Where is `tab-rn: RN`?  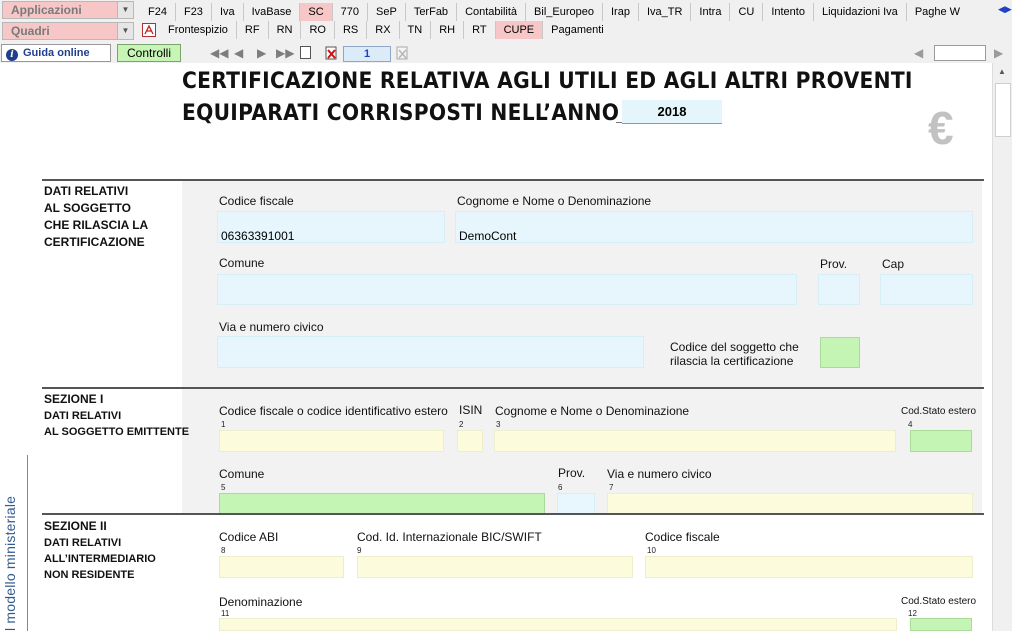
tab-rn: RN is located at coordinates (285, 30).